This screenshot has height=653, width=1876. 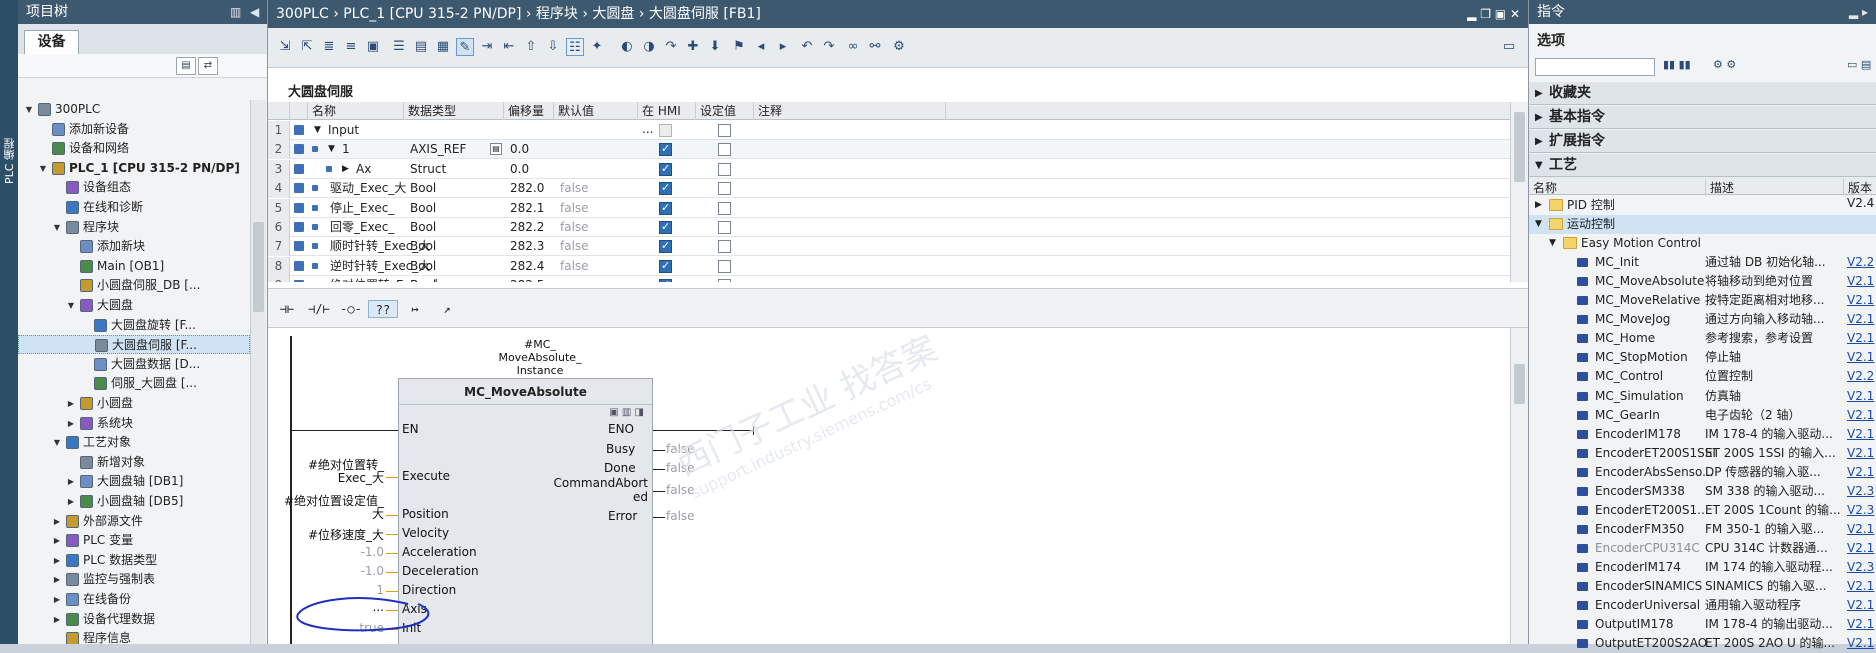 What do you see at coordinates (134, 442) in the screenshot?
I see `tree-item: ▼ 工艺对象` at bounding box center [134, 442].